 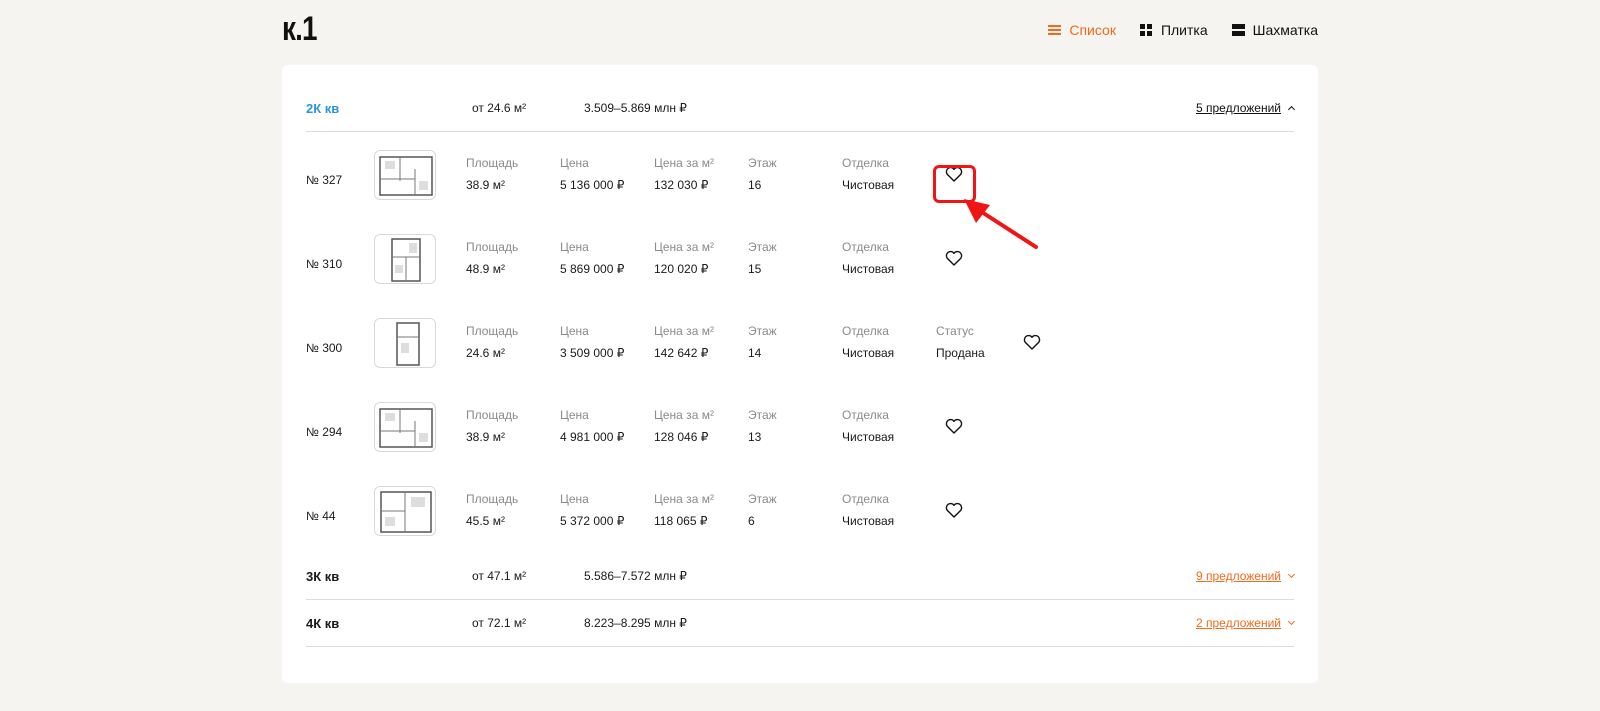 What do you see at coordinates (492, 342) in the screenshot?
I see `area-column: Площадь 24.6 м²` at bounding box center [492, 342].